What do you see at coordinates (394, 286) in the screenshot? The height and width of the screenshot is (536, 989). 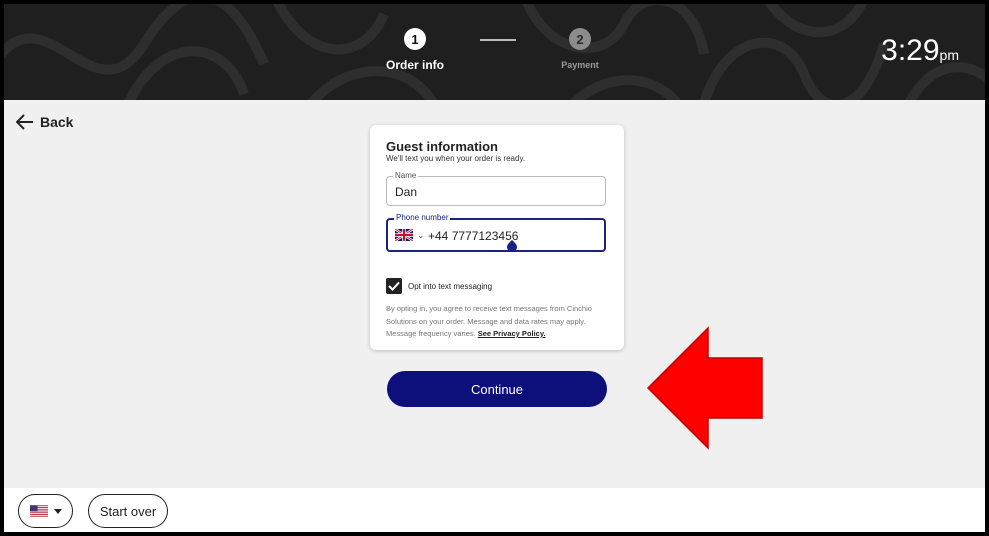 I see `checkmark-icon` at bounding box center [394, 286].